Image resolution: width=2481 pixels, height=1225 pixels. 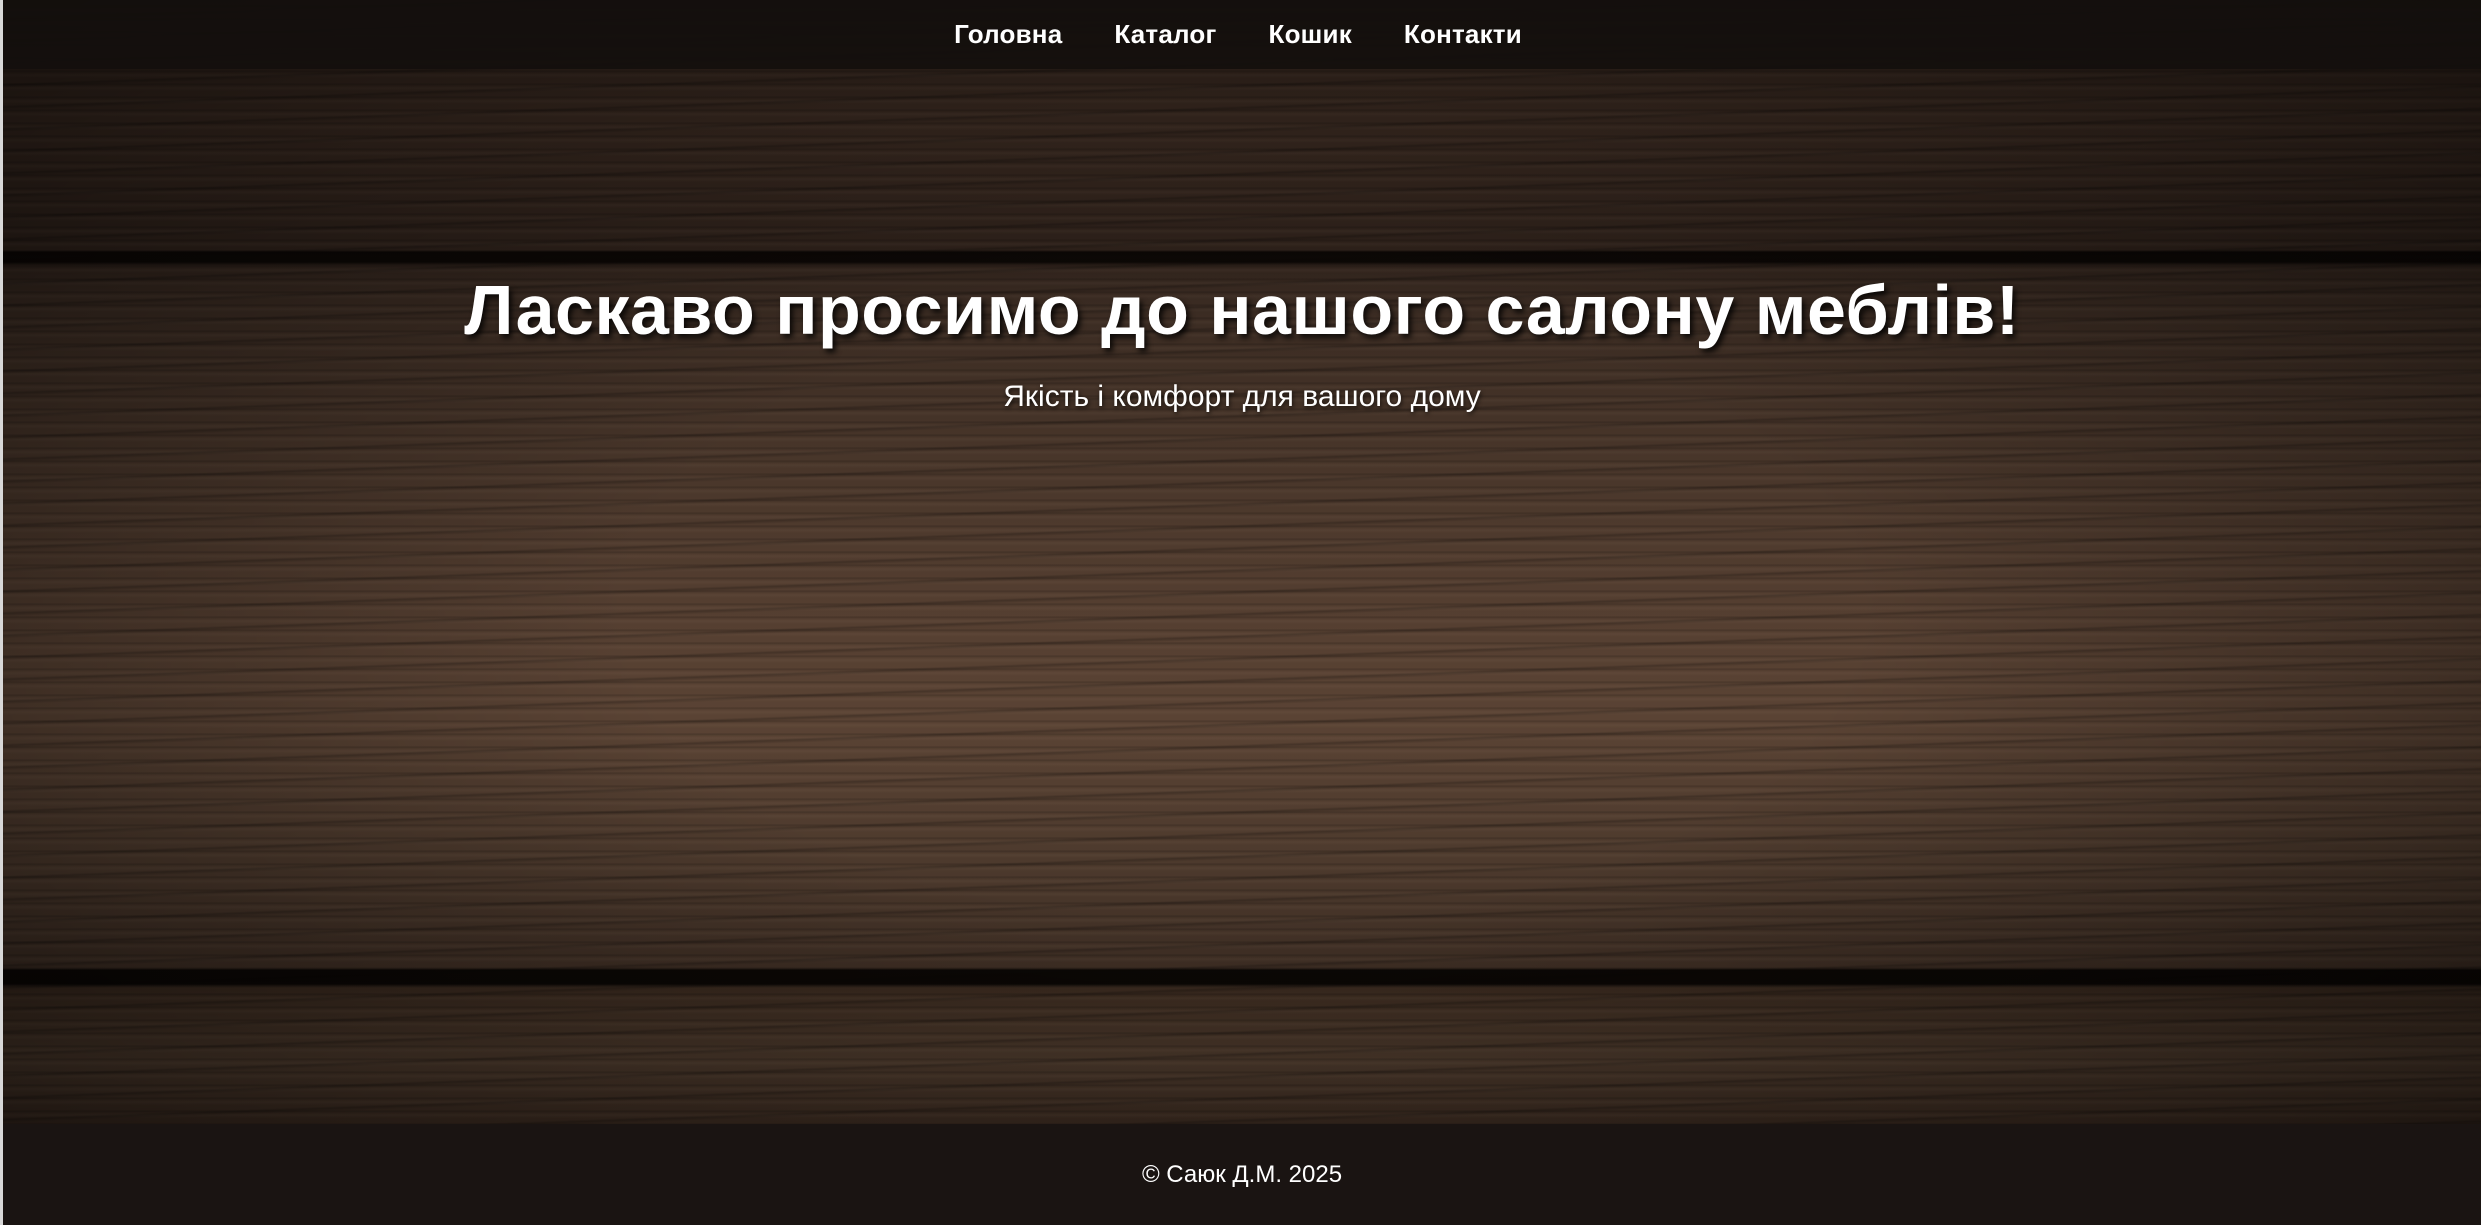 What do you see at coordinates (1242, 310) in the screenshot?
I see `hero-title: Ласкаво просимо до нашого салону меблів!` at bounding box center [1242, 310].